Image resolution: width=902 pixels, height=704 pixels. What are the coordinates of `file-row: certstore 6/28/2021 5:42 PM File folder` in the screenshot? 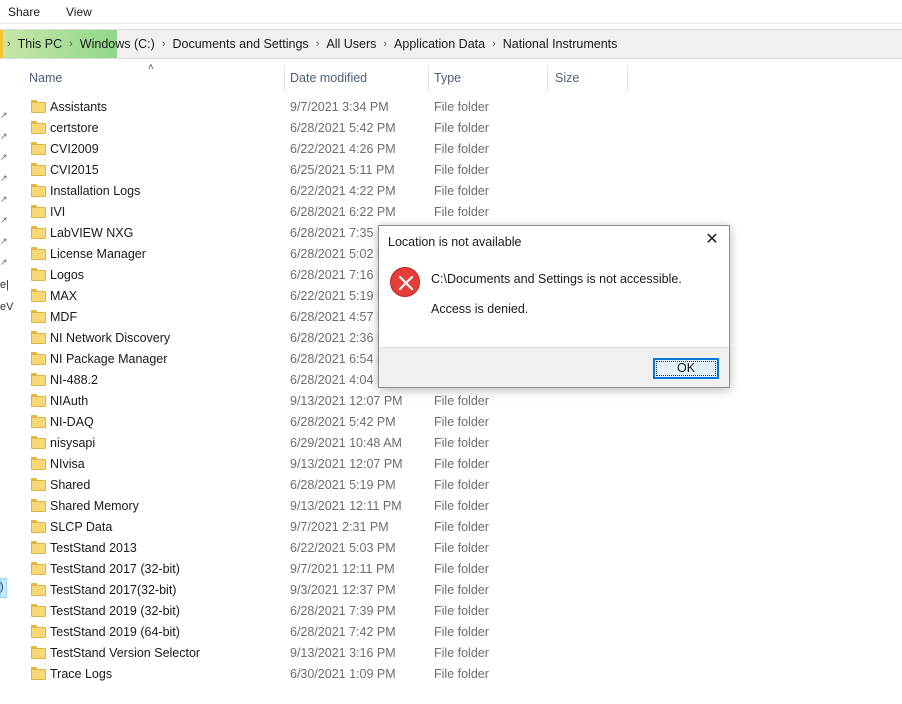 It's located at (451, 128).